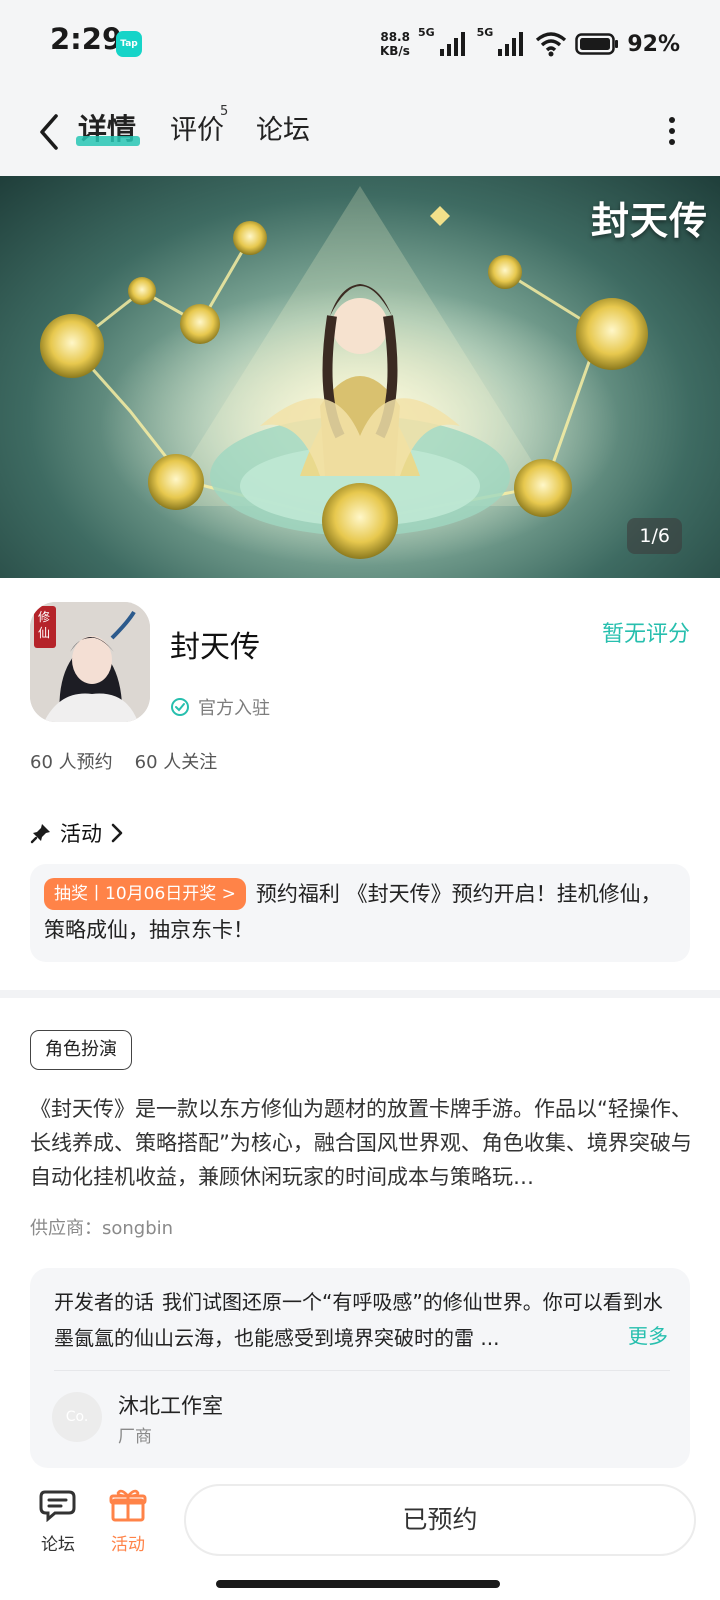  Describe the element at coordinates (440, 1520) in the screenshot. I see `reserved-button: 已预约` at that location.